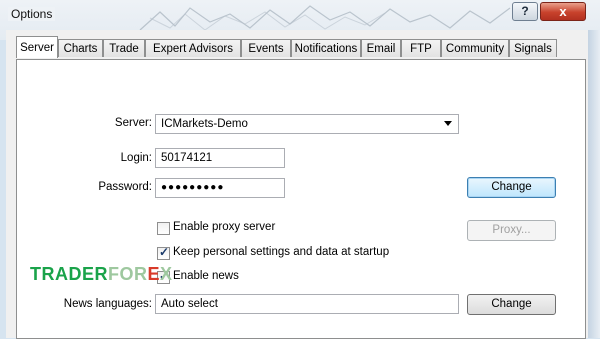 Image resolution: width=600 pixels, height=339 pixels. Describe the element at coordinates (124, 48) in the screenshot. I see `tab-trade: Trade` at that location.